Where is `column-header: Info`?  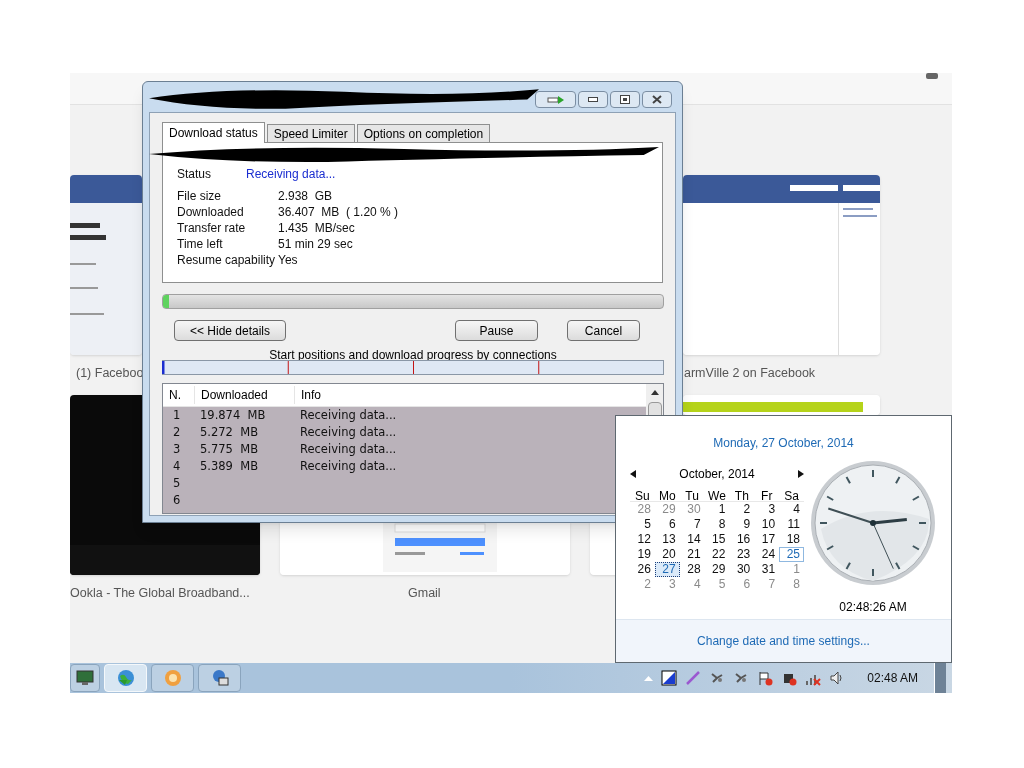 column-header: Info is located at coordinates (307, 395).